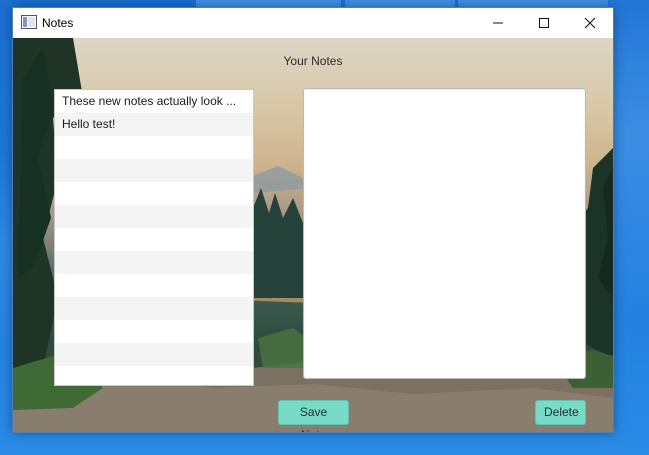  I want to click on maximize-icon, so click(544, 23).